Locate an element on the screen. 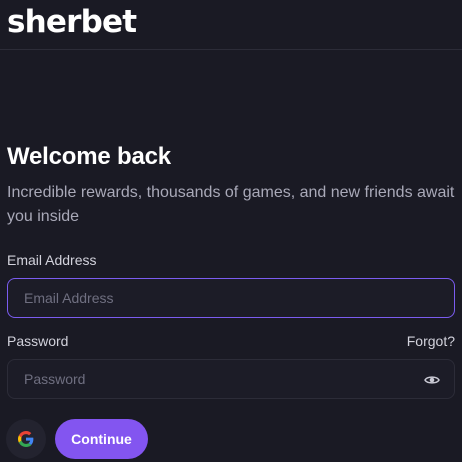  email-field-container is located at coordinates (231, 298).